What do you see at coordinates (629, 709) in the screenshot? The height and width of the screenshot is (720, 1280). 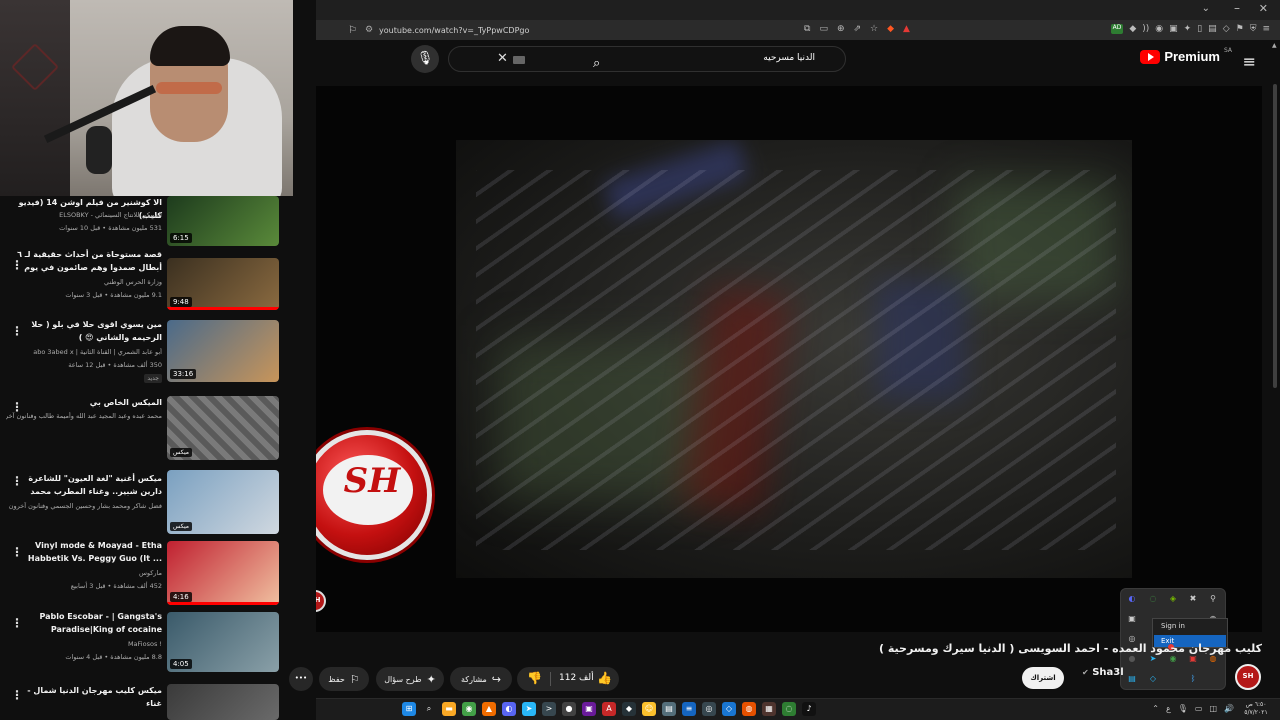 I see `app-icon: ◆` at bounding box center [629, 709].